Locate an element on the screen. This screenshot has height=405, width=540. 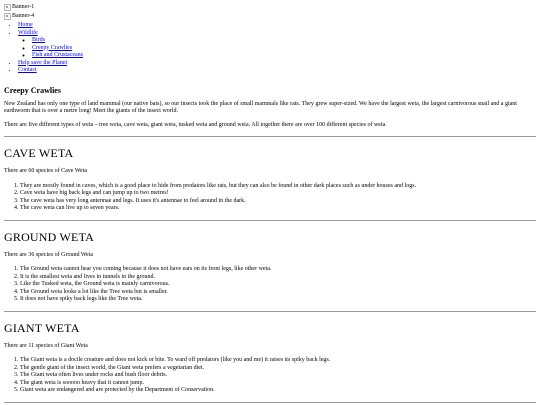
banner-1-alt: Banner-1 is located at coordinates (23, 6).